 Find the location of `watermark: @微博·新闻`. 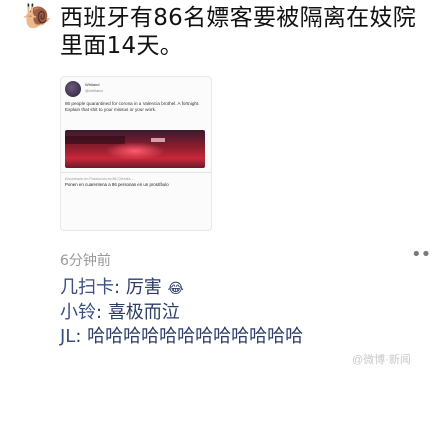

watermark: @微博·新闻 is located at coordinates (381, 360).